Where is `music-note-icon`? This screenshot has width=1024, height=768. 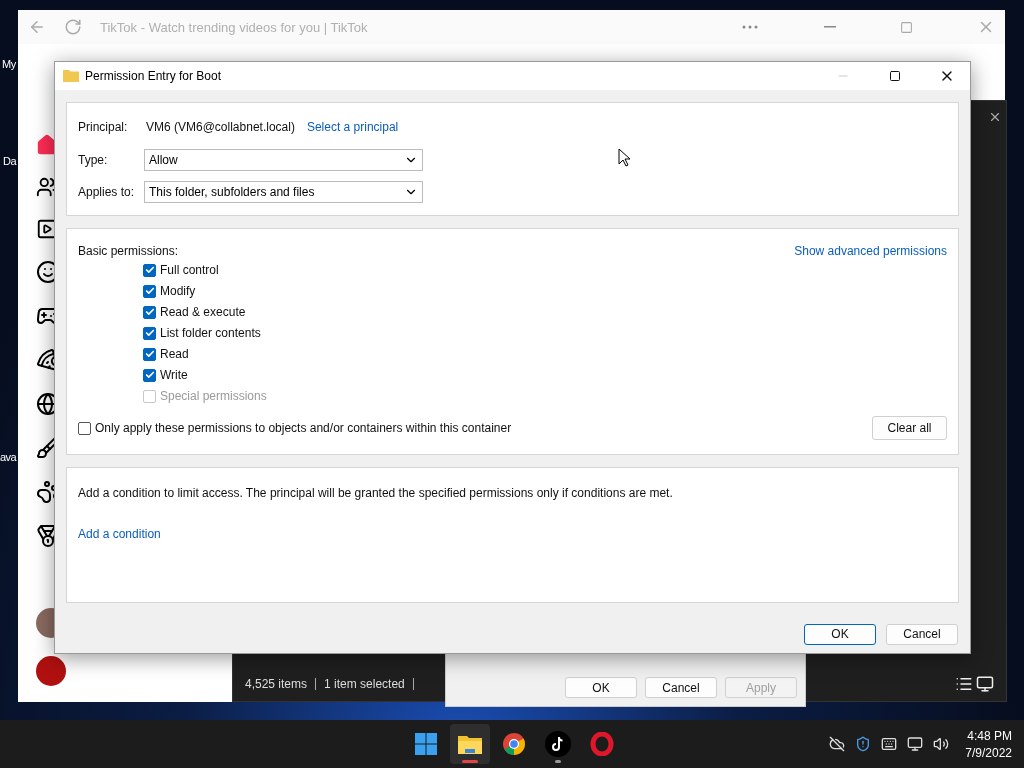
music-note-icon is located at coordinates (558, 744).